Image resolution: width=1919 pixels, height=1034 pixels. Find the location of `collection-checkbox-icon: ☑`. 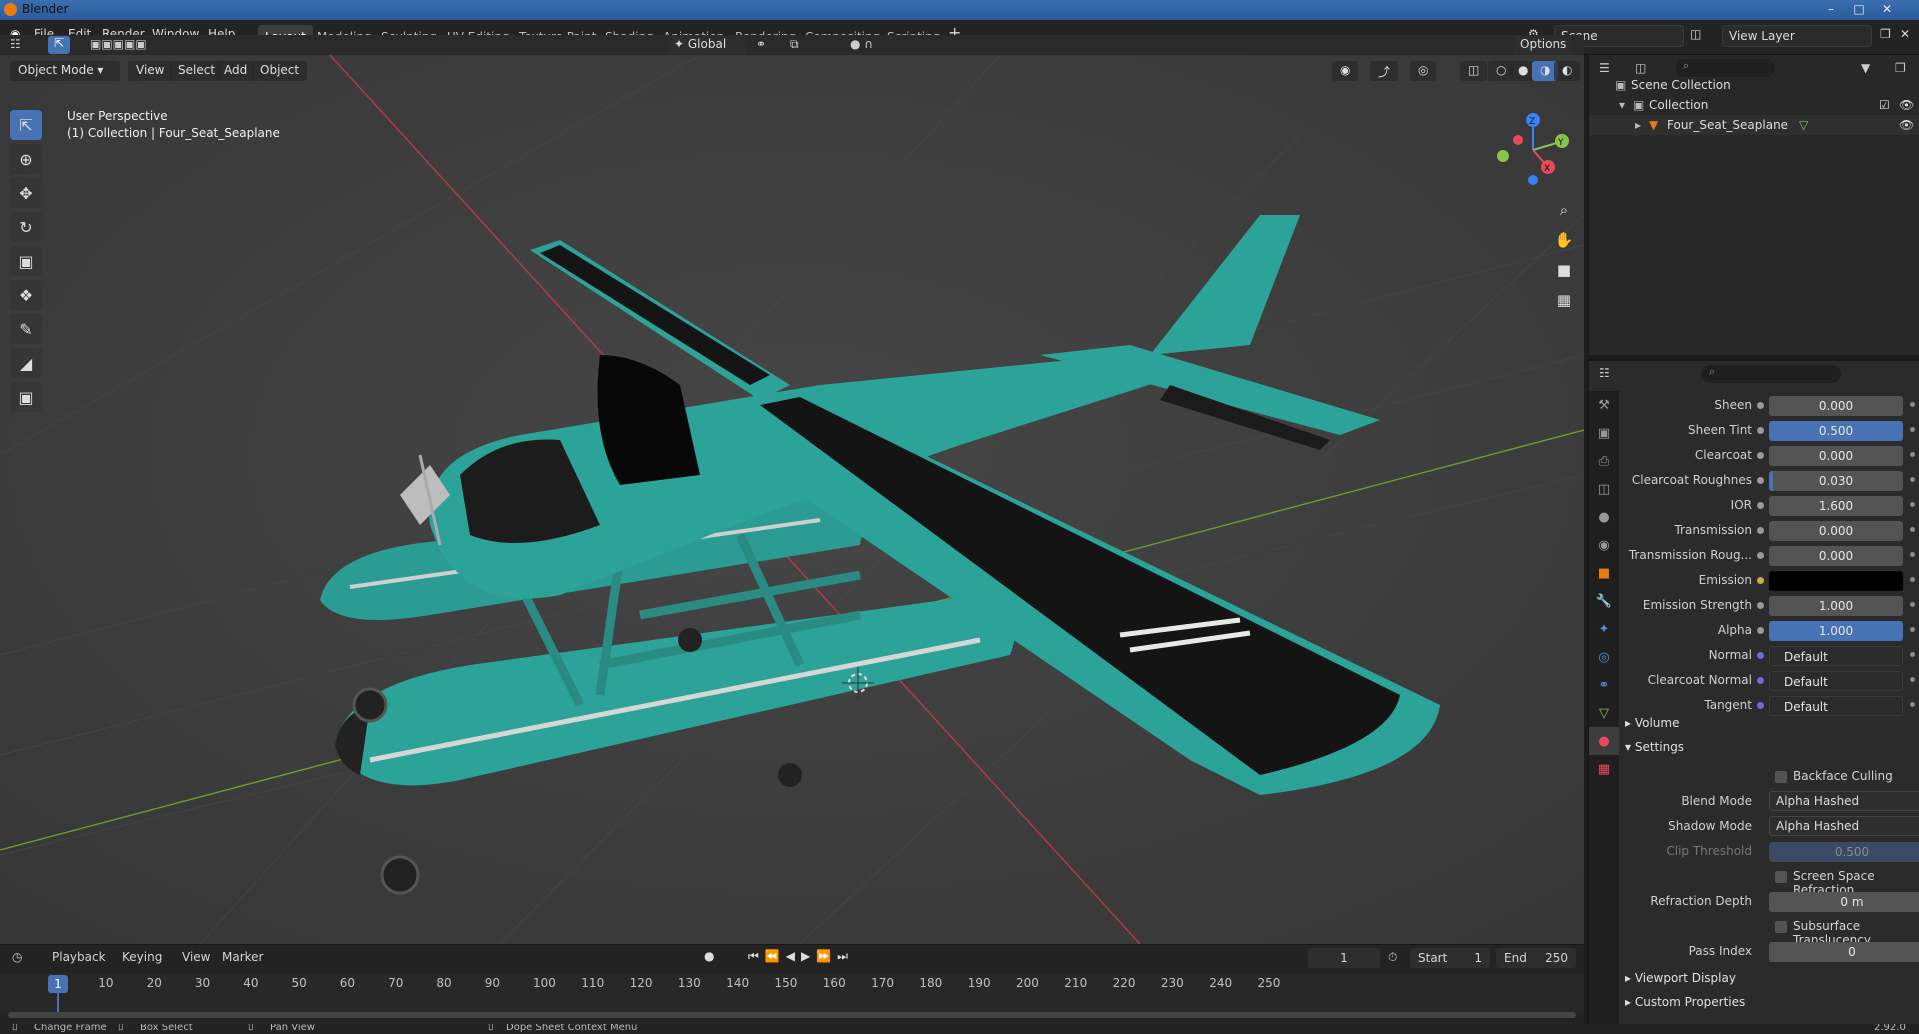

collection-checkbox-icon: ☑ is located at coordinates (1884, 105).